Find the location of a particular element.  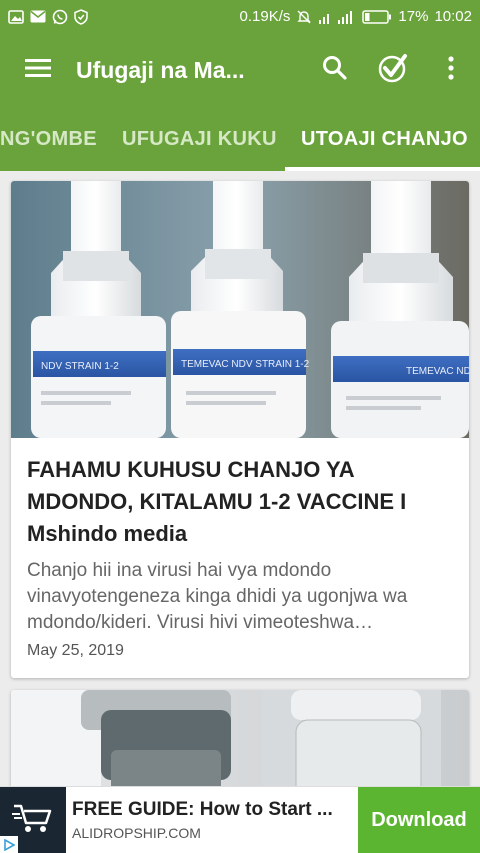

battery-level: 17% is located at coordinates (413, 16).